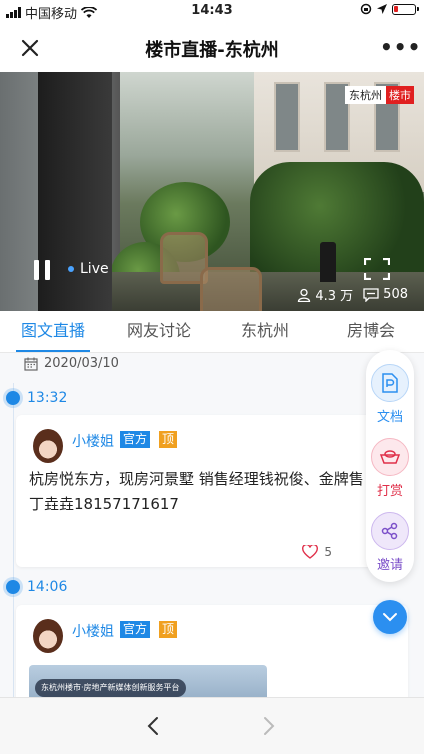 The image size is (424, 754). What do you see at coordinates (389, 531) in the screenshot?
I see `share-icon` at bounding box center [389, 531].